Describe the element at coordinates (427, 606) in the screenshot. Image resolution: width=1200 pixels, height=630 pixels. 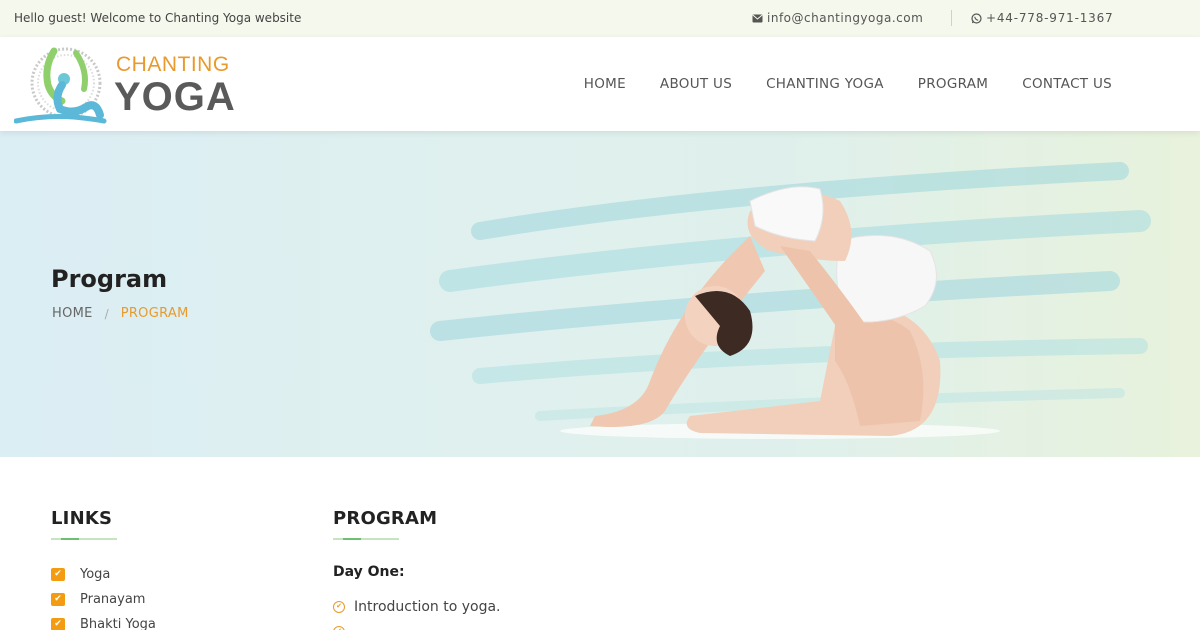
I see `program-item-text: Introduction to yoga.` at that location.